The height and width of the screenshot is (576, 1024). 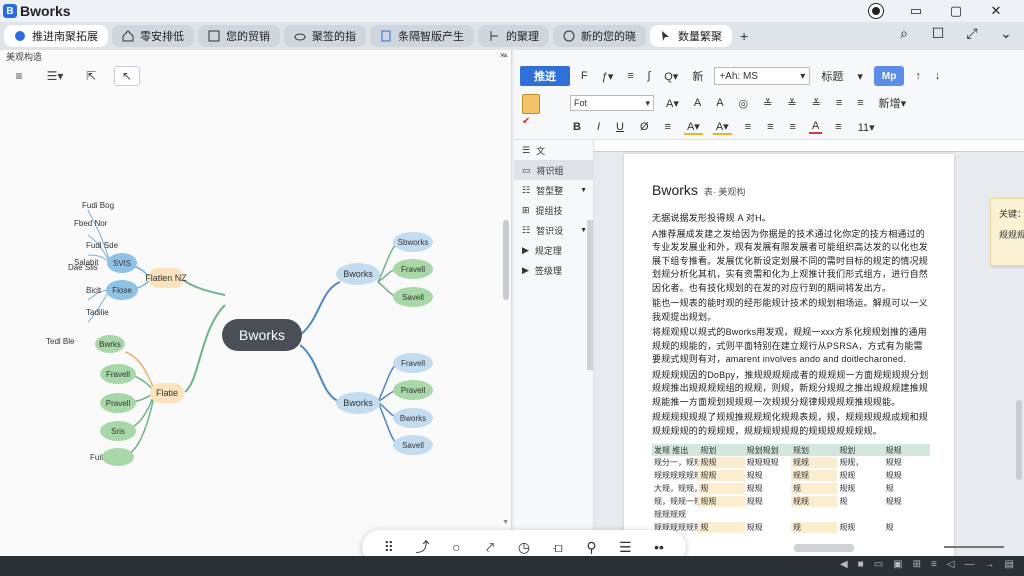 What do you see at coordinates (974, 547) in the screenshot?
I see `zoom-slider` at bounding box center [974, 547].